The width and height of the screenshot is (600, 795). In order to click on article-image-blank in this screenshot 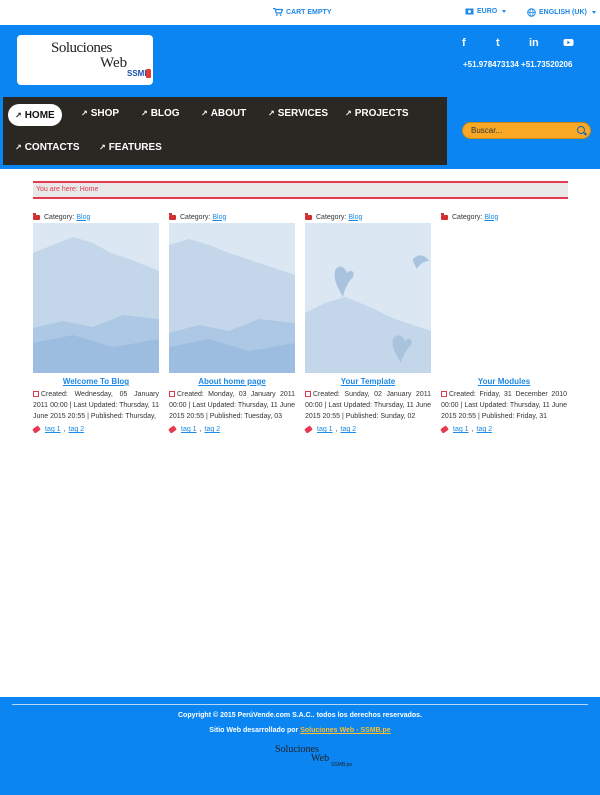, I will do `click(504, 298)`.